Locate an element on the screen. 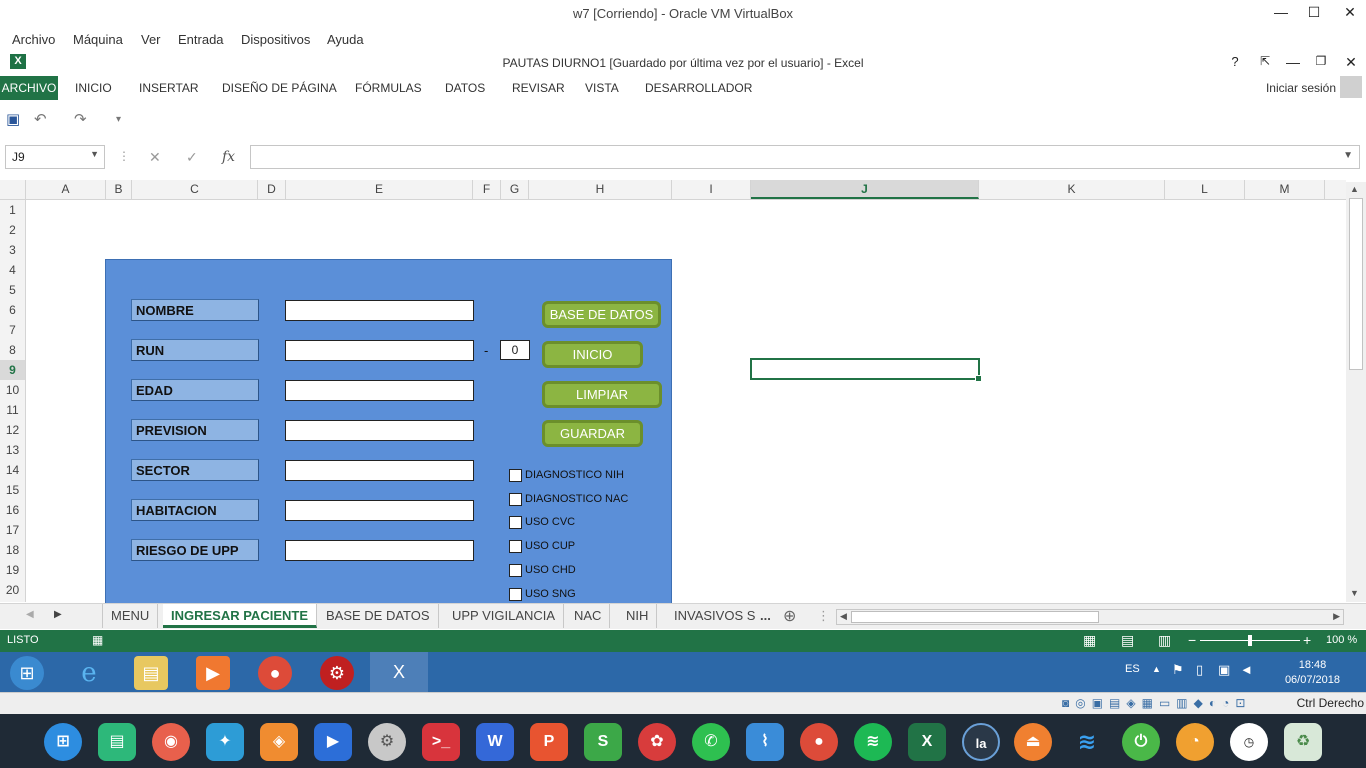 The image size is (1366, 768). row-header: 19 is located at coordinates (12, 570).